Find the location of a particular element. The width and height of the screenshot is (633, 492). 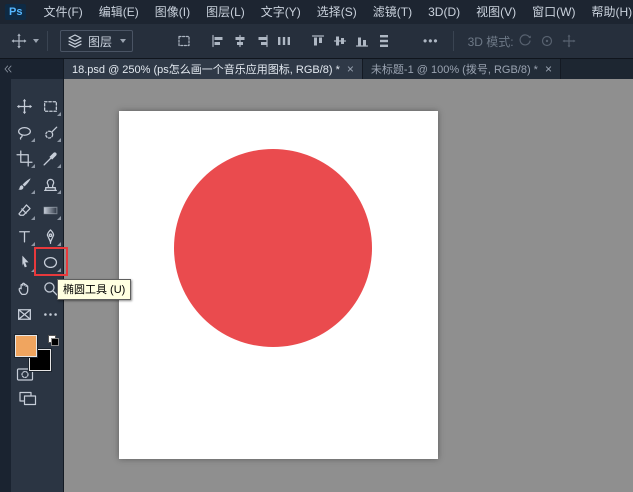

tool-preset-picker is located at coordinates (23, 41).